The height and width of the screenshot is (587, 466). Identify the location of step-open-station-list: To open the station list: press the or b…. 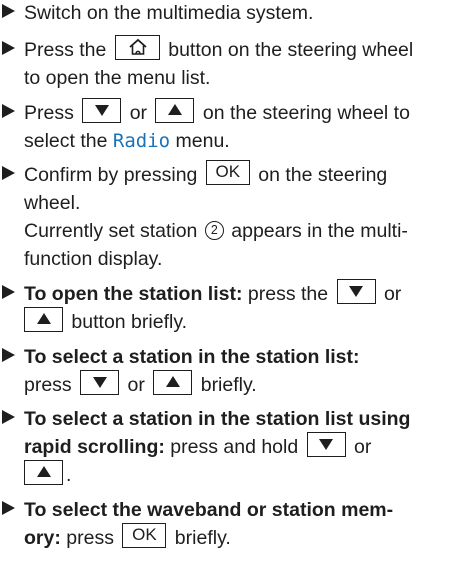
(230, 307).